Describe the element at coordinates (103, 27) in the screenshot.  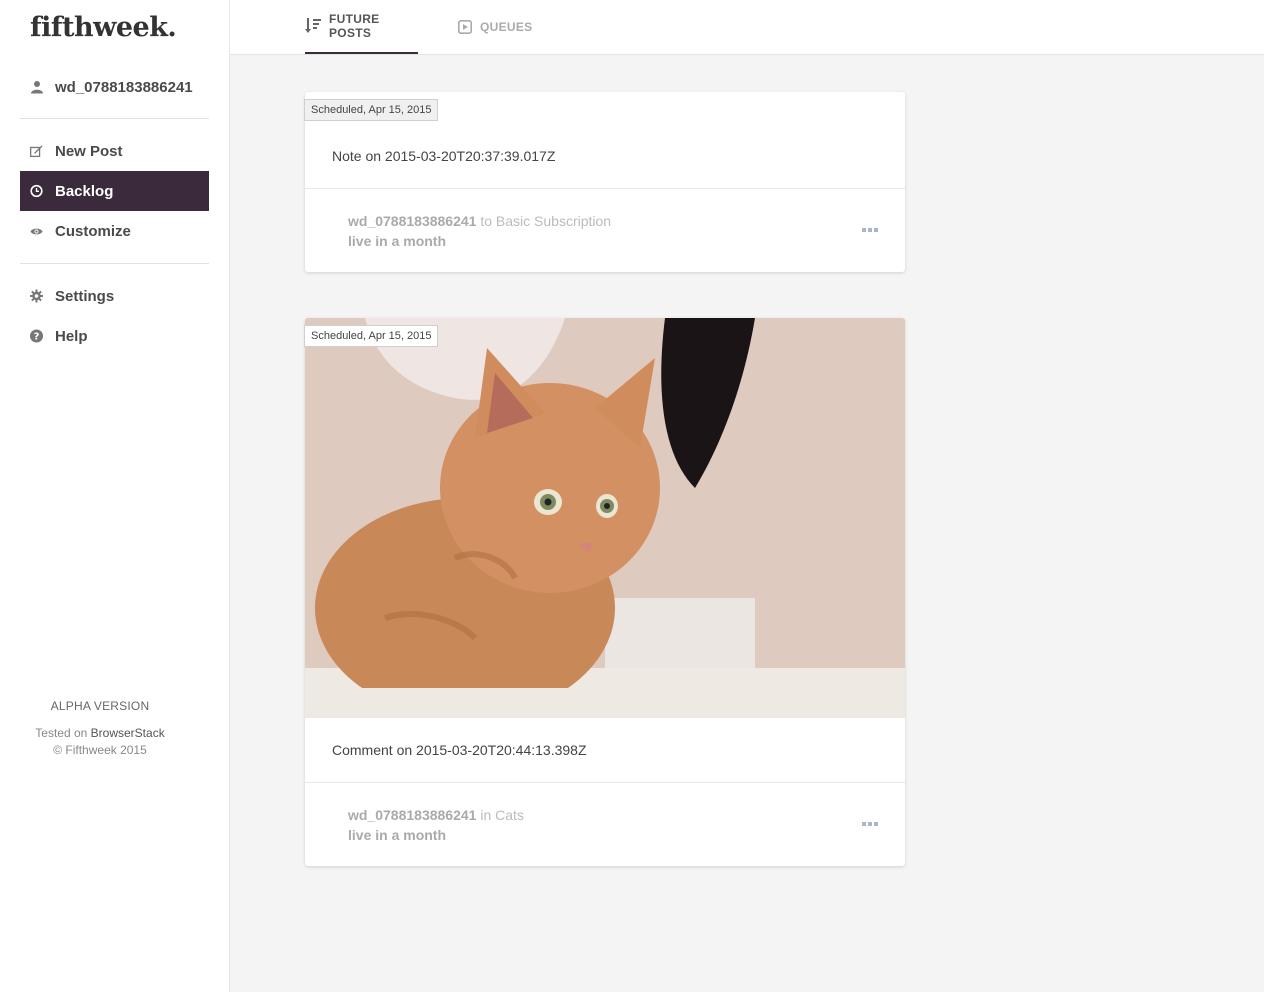
I see `app-logo: fifthweek.` at that location.